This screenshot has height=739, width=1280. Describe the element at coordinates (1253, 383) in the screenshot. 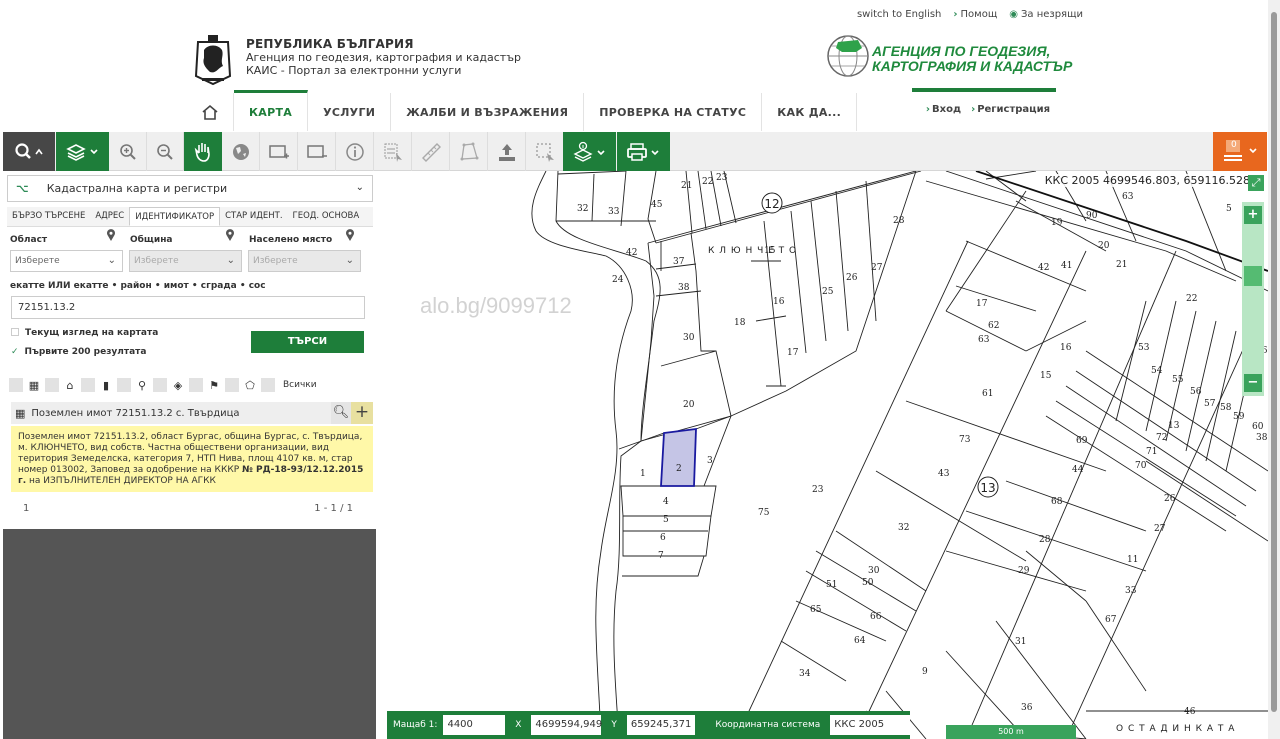

I see `zoom-out-slider-button: −` at that location.